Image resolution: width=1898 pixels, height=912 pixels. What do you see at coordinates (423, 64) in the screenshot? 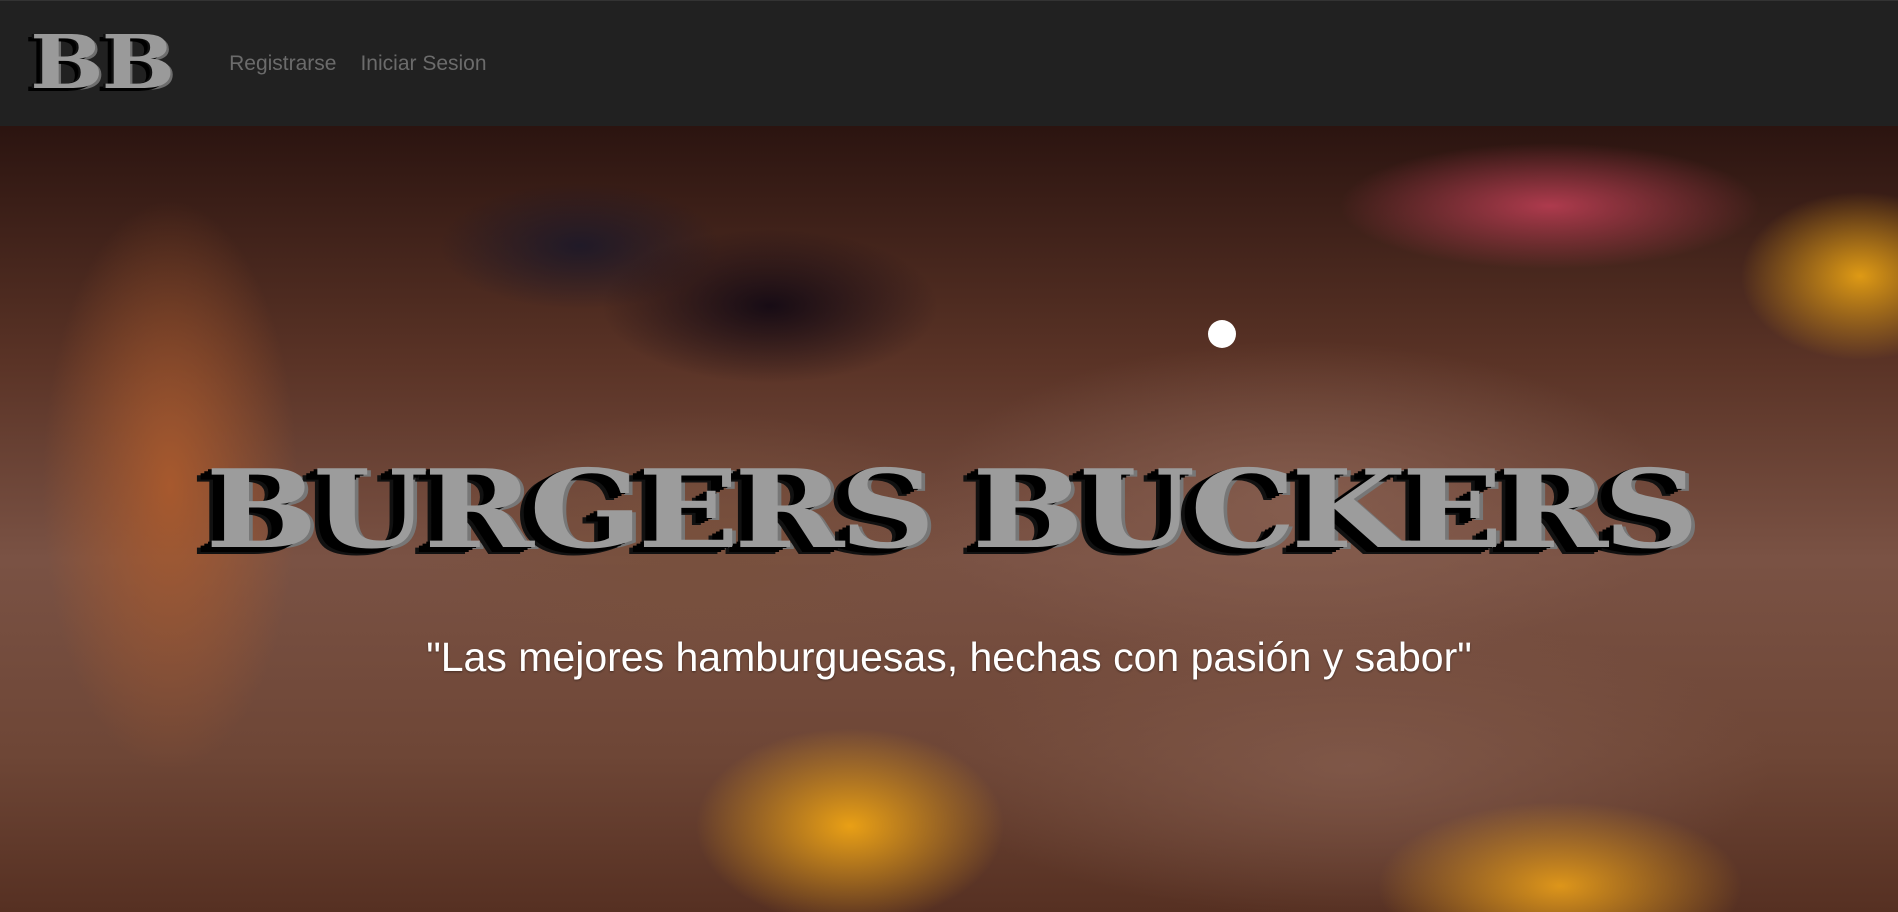
I see `login-link: Iniciar Sesion` at bounding box center [423, 64].